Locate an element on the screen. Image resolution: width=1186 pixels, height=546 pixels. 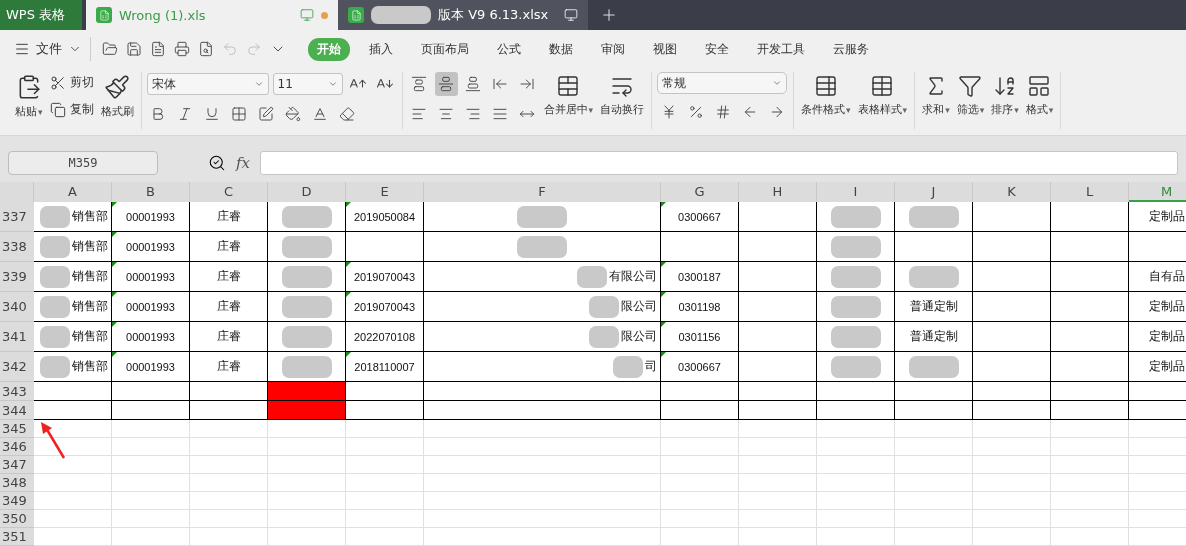
formula-input is located at coordinates (719, 163).